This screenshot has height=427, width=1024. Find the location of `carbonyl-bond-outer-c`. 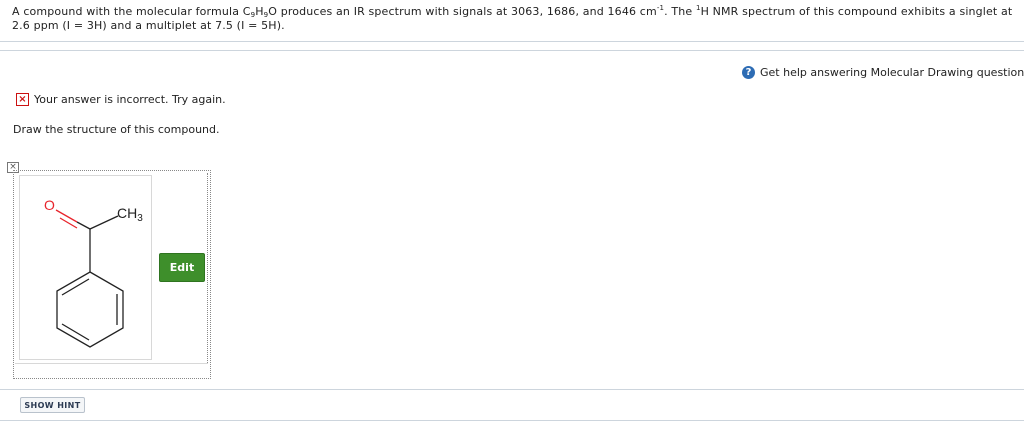

carbonyl-bond-outer-c is located at coordinates (83, 225).